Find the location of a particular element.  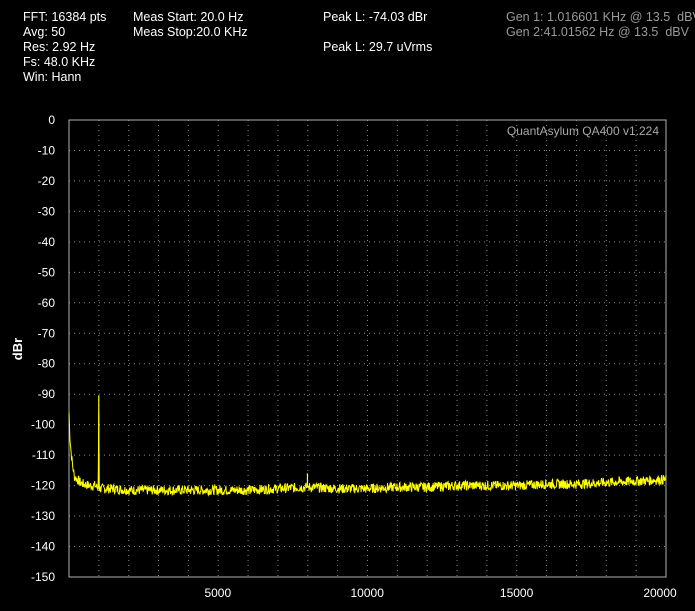

x-tick-label: 15000 is located at coordinates (517, 593).